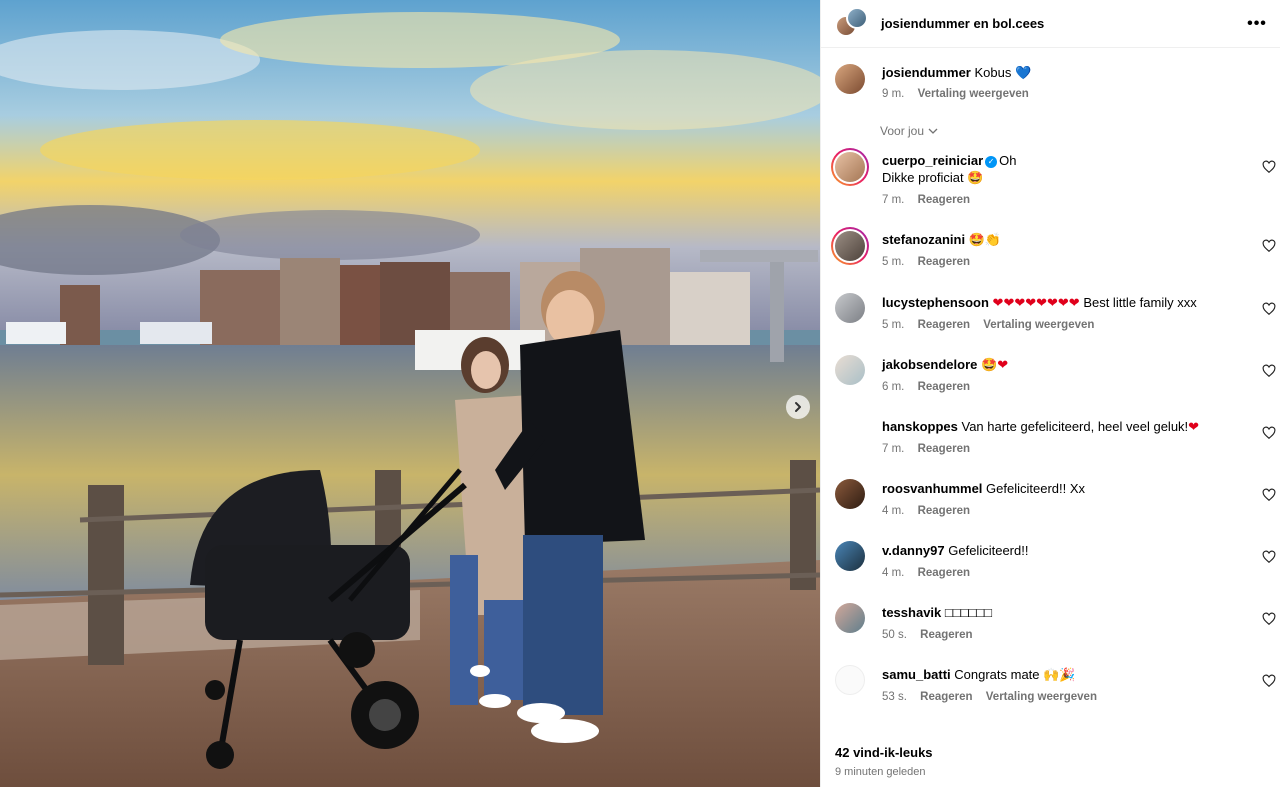 This screenshot has height=787, width=1280. I want to click on collab-avatars, so click(852, 23).